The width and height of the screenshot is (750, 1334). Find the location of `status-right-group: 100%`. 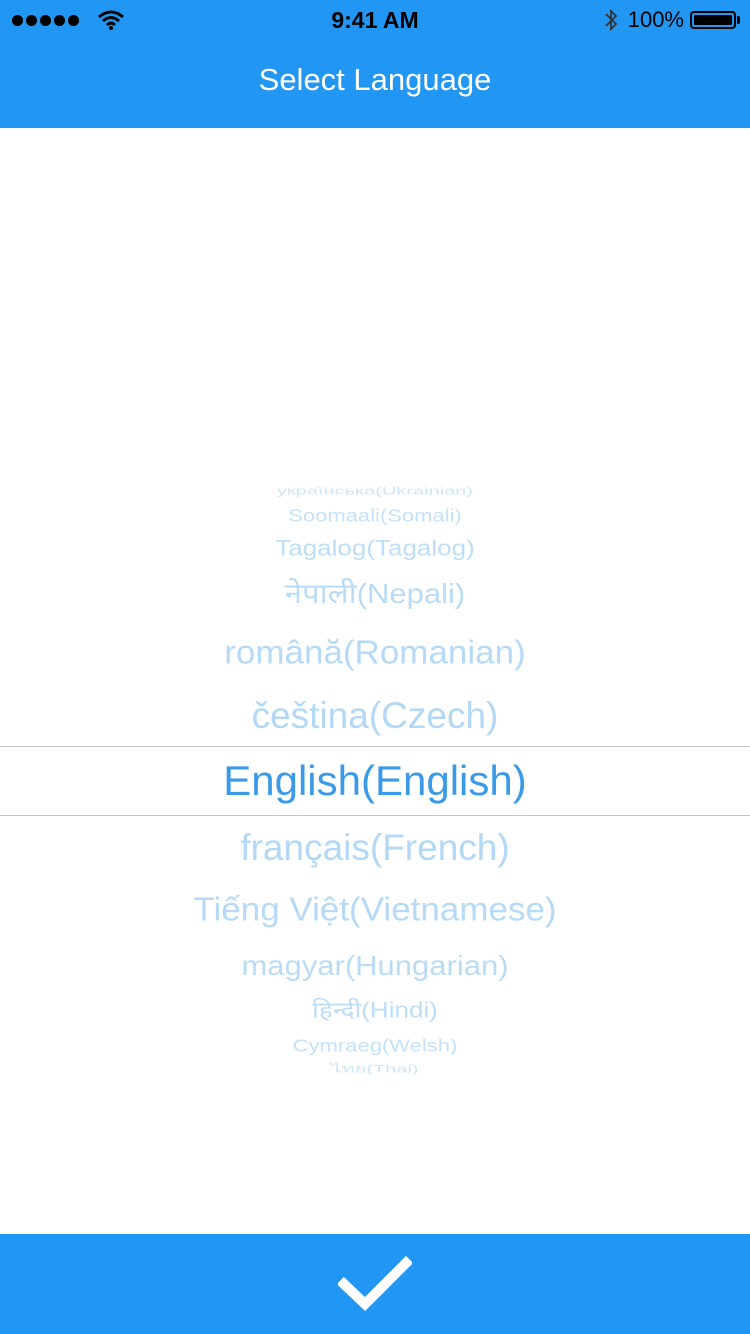

status-right-group: 100% is located at coordinates (672, 20).